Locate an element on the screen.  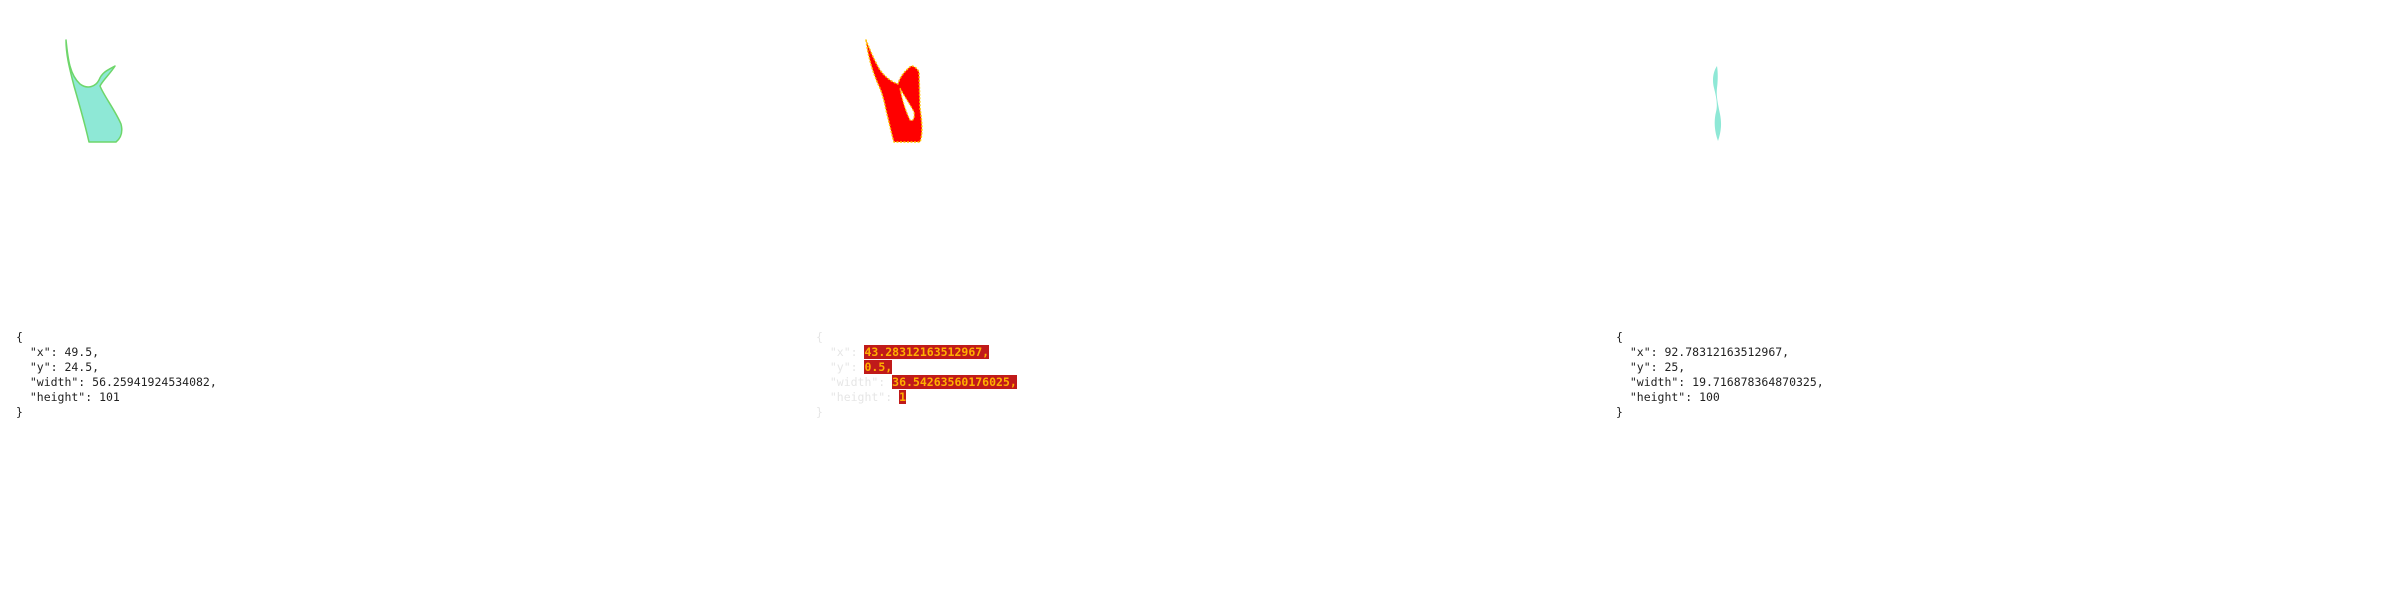
readout-x: "x": 92.78312163512967, is located at coordinates (1709, 352).